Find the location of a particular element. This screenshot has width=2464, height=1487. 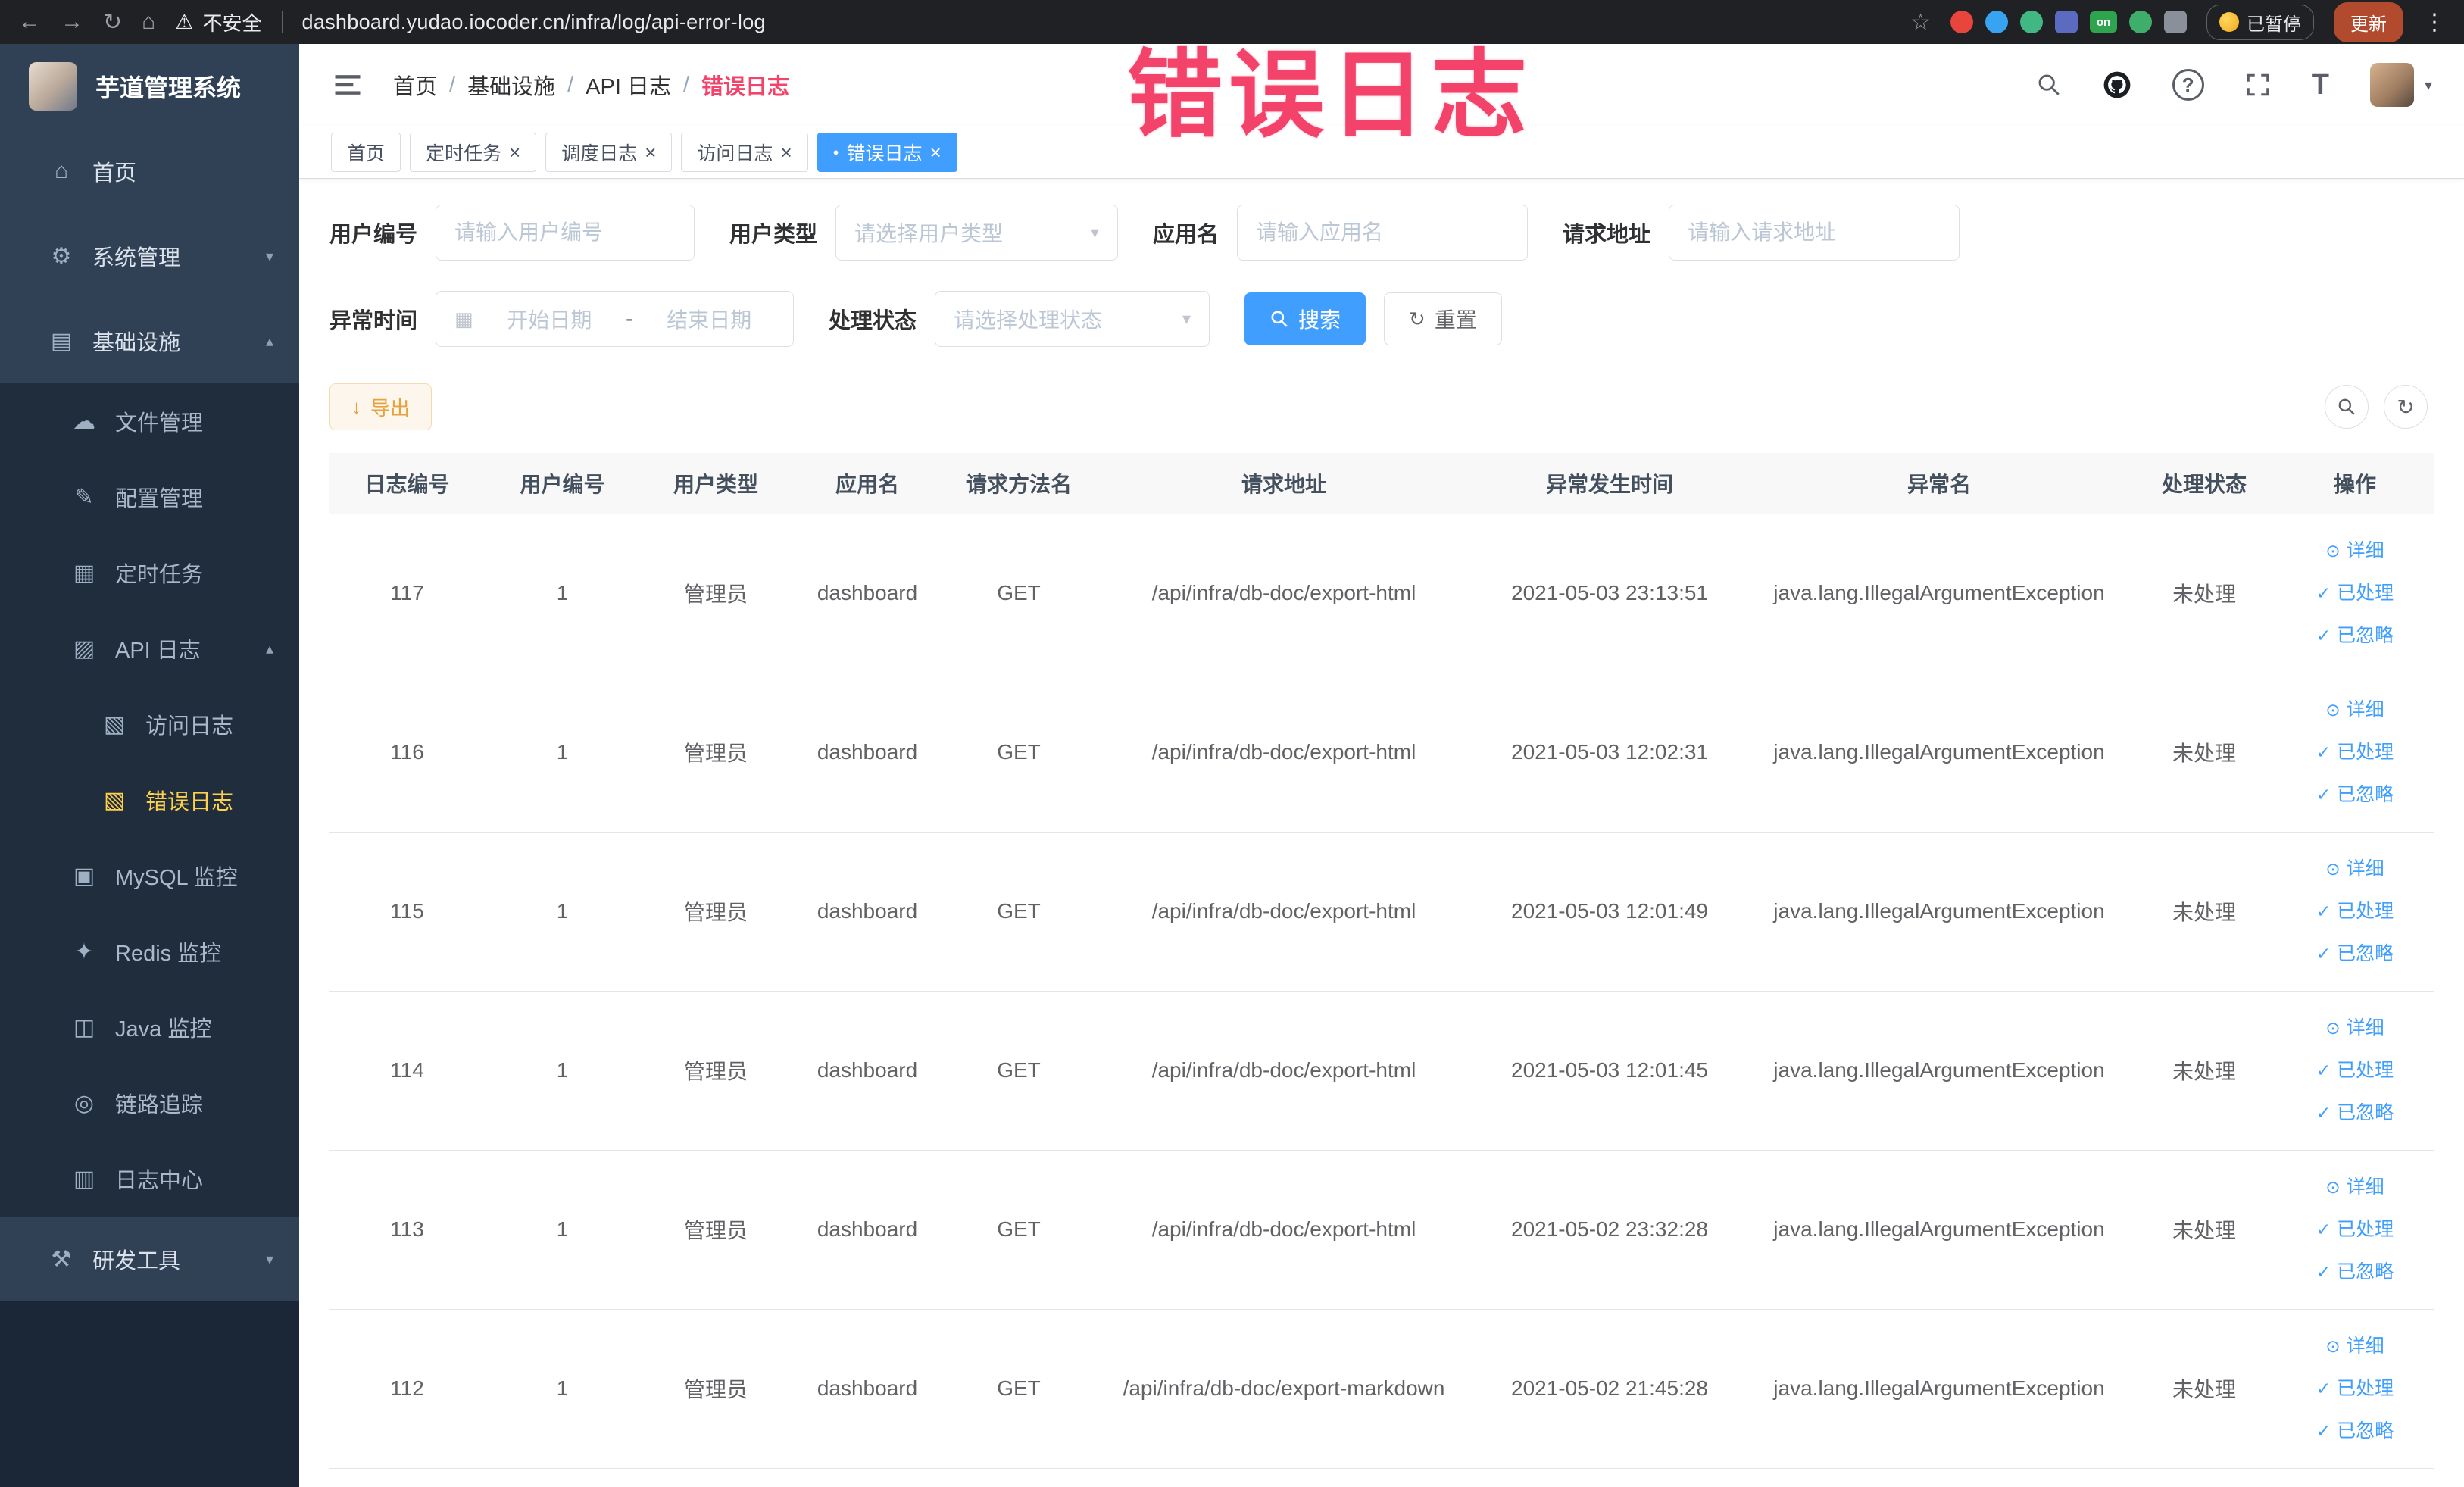

cell-app-name: dashboard is located at coordinates (867, 1071).